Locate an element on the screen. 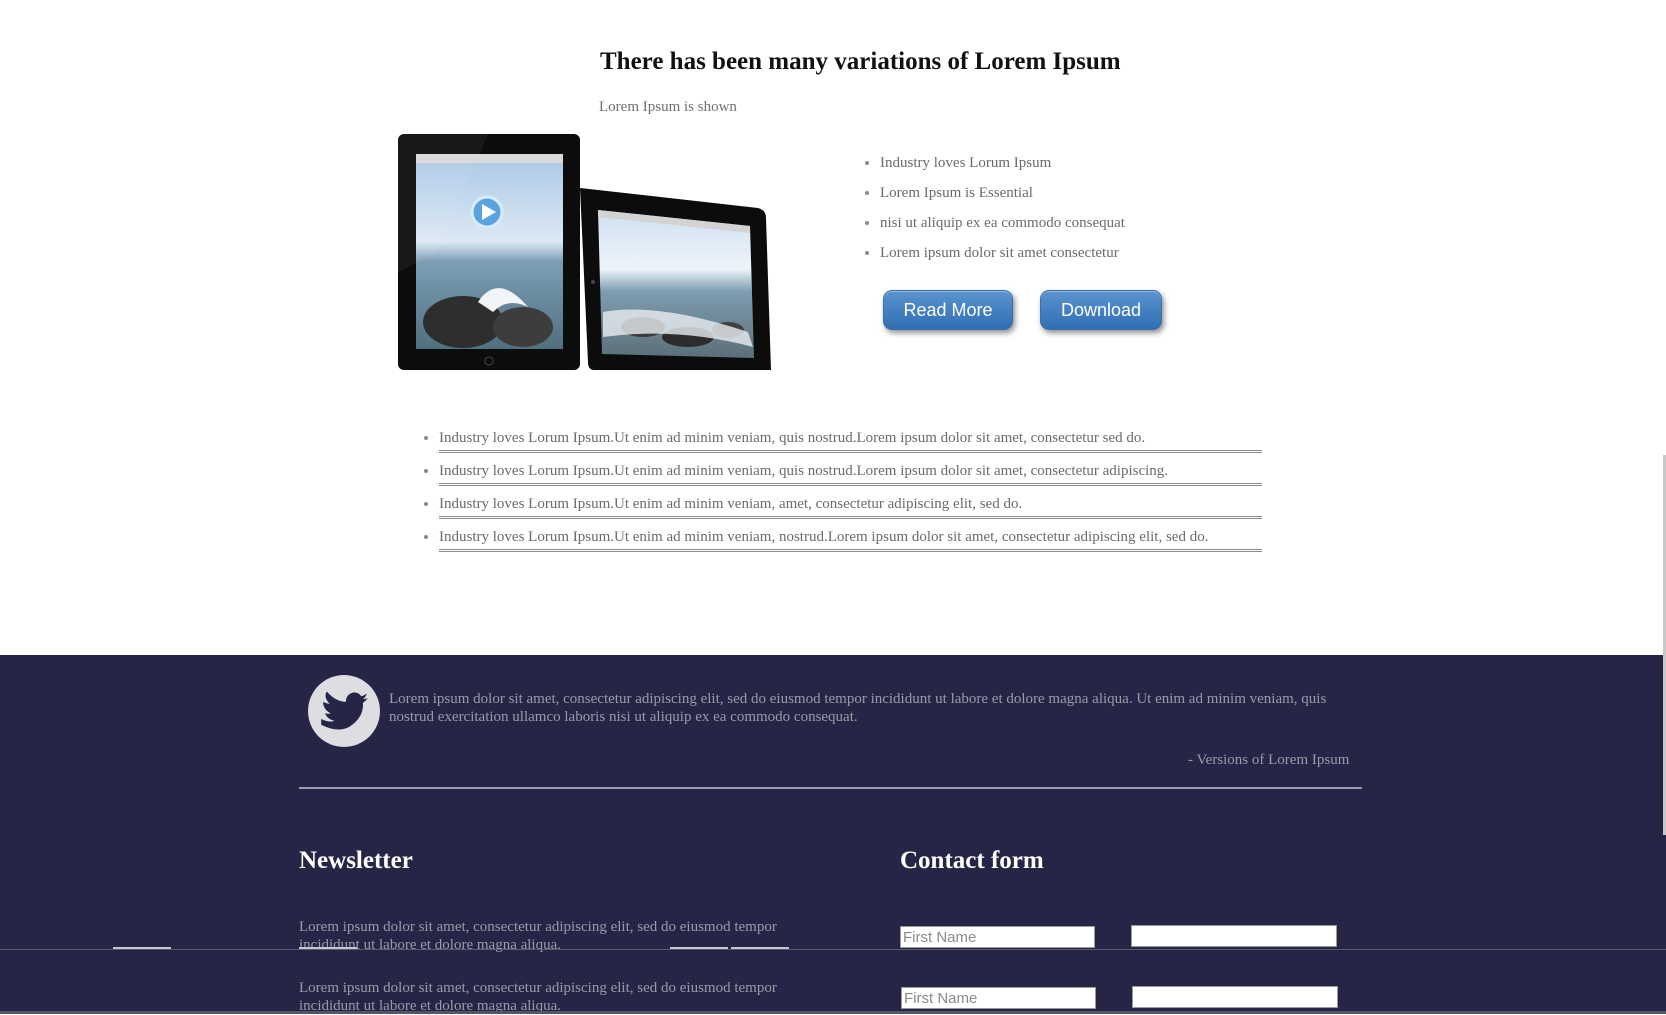 The width and height of the screenshot is (1666, 1015). newsletter-title: Newsletter is located at coordinates (356, 860).